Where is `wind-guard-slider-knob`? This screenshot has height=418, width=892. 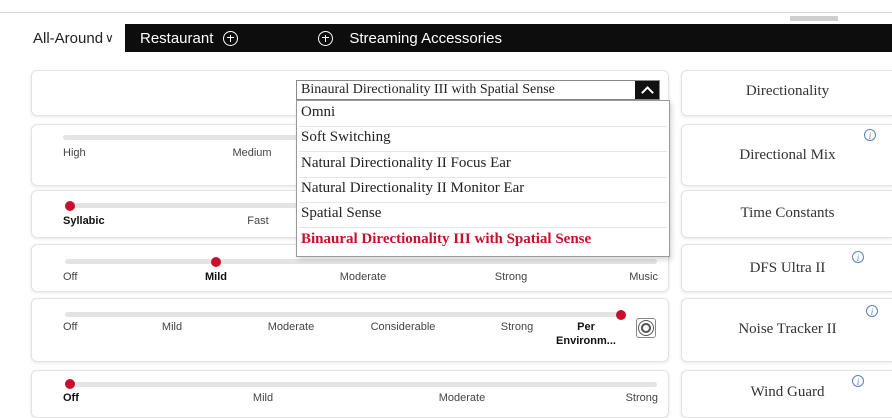 wind-guard-slider-knob is located at coordinates (70, 384).